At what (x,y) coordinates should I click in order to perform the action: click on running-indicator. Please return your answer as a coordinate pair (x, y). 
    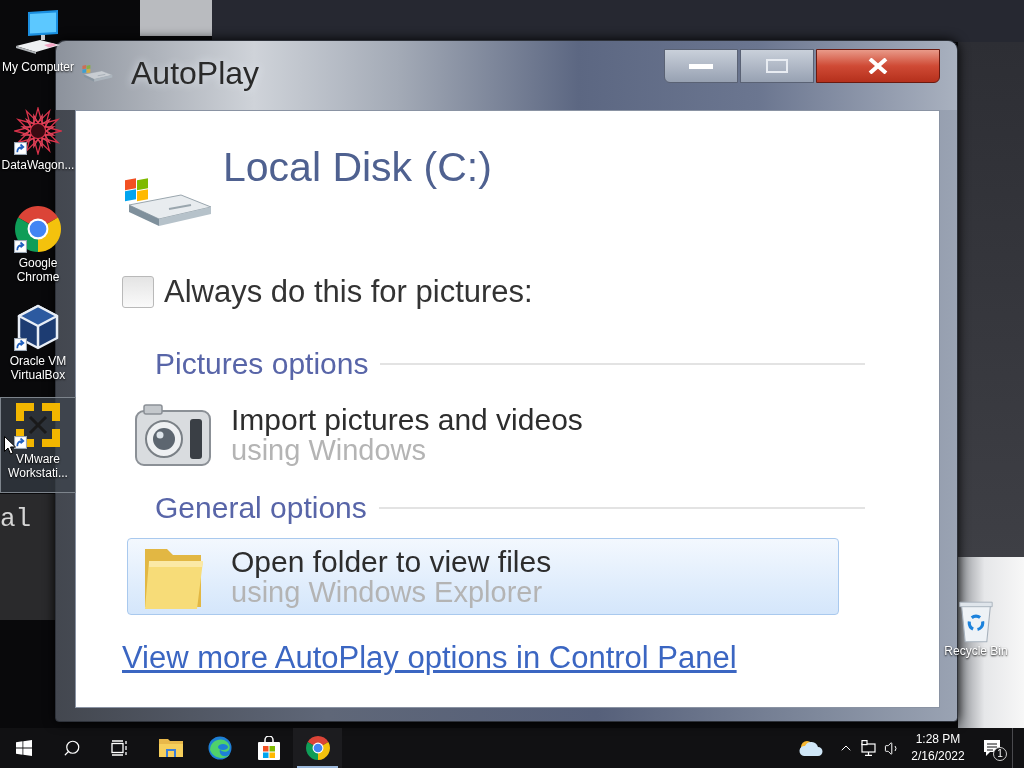
    Looking at the image, I should click on (317, 767).